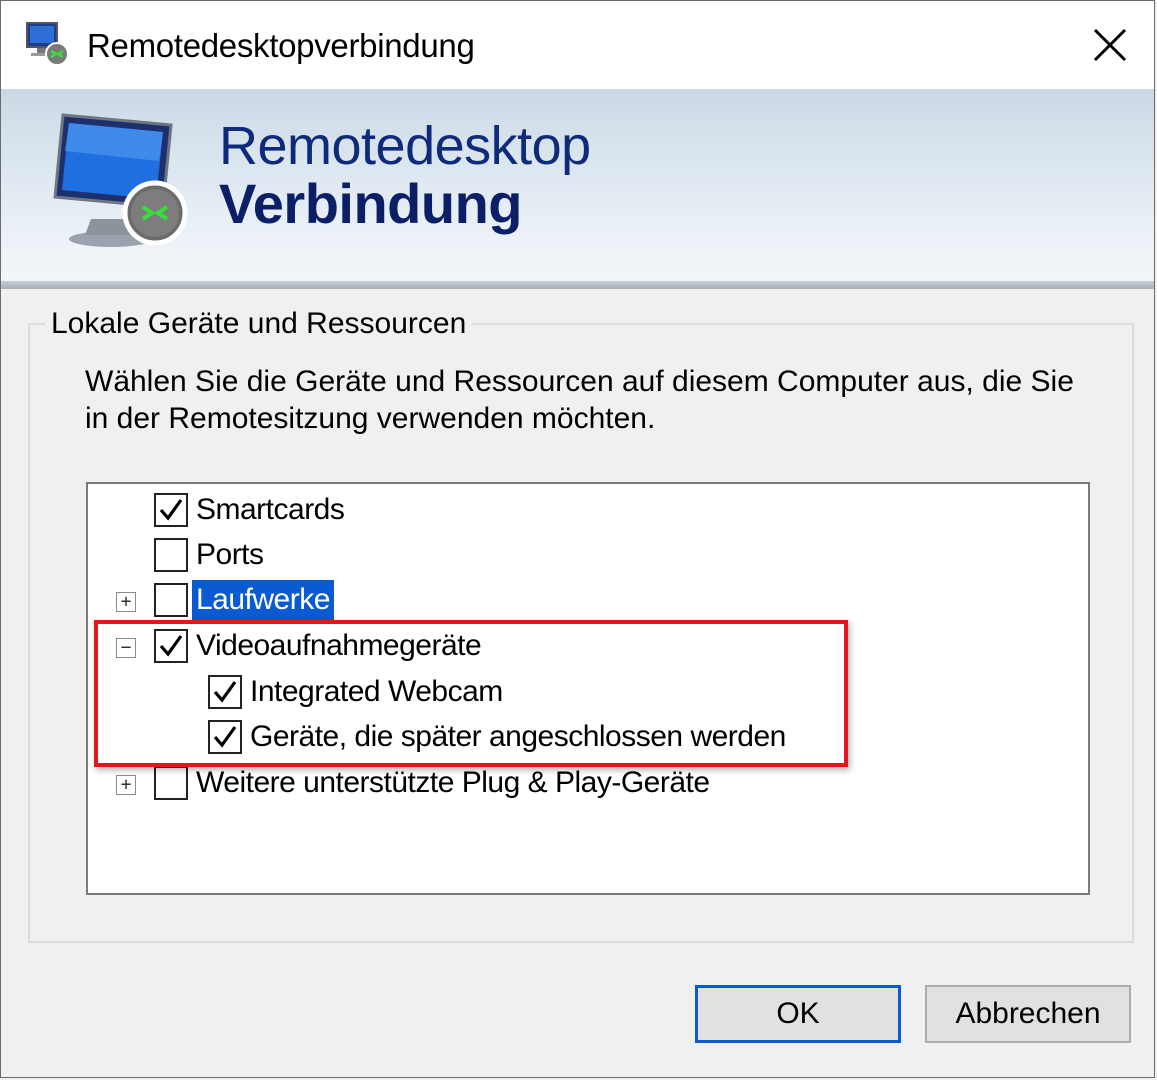  I want to click on tree-item-label-selected: Laufwerke, so click(263, 600).